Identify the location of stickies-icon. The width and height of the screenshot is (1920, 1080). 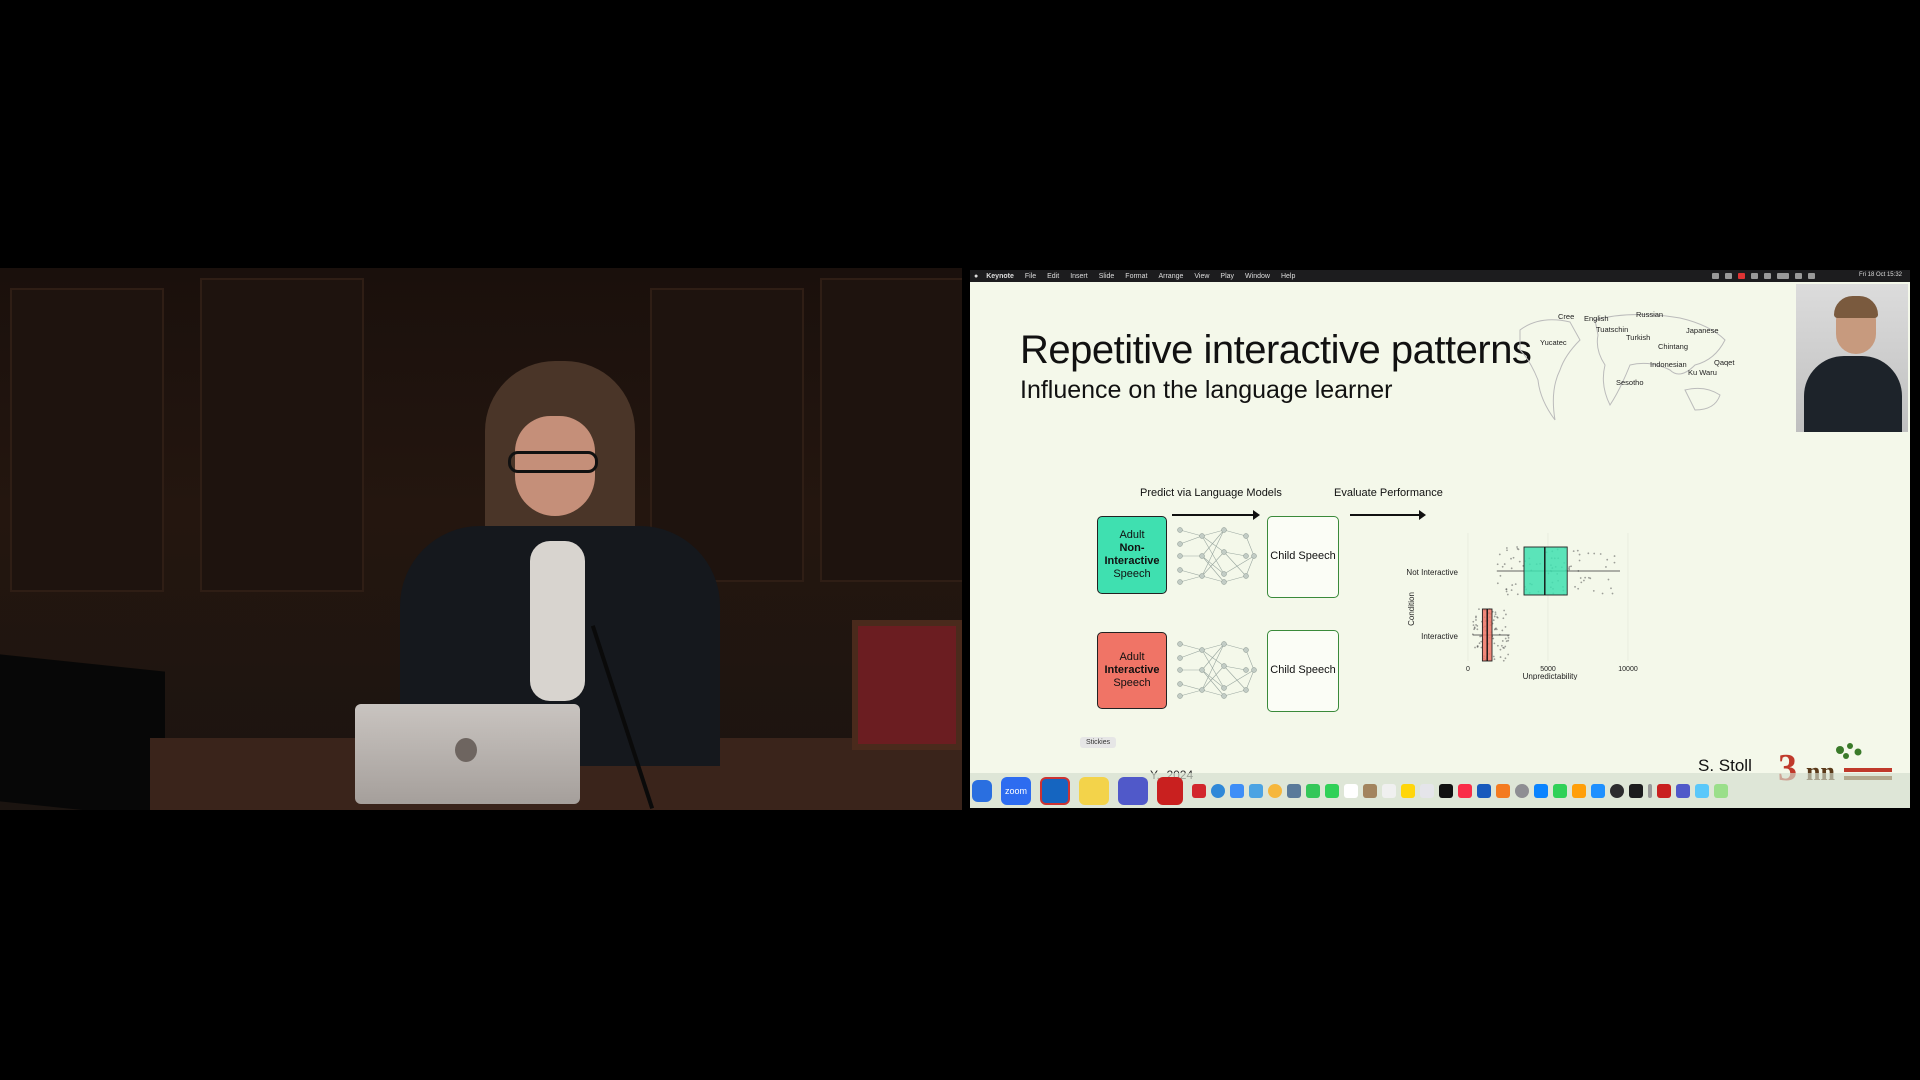
(1094, 790).